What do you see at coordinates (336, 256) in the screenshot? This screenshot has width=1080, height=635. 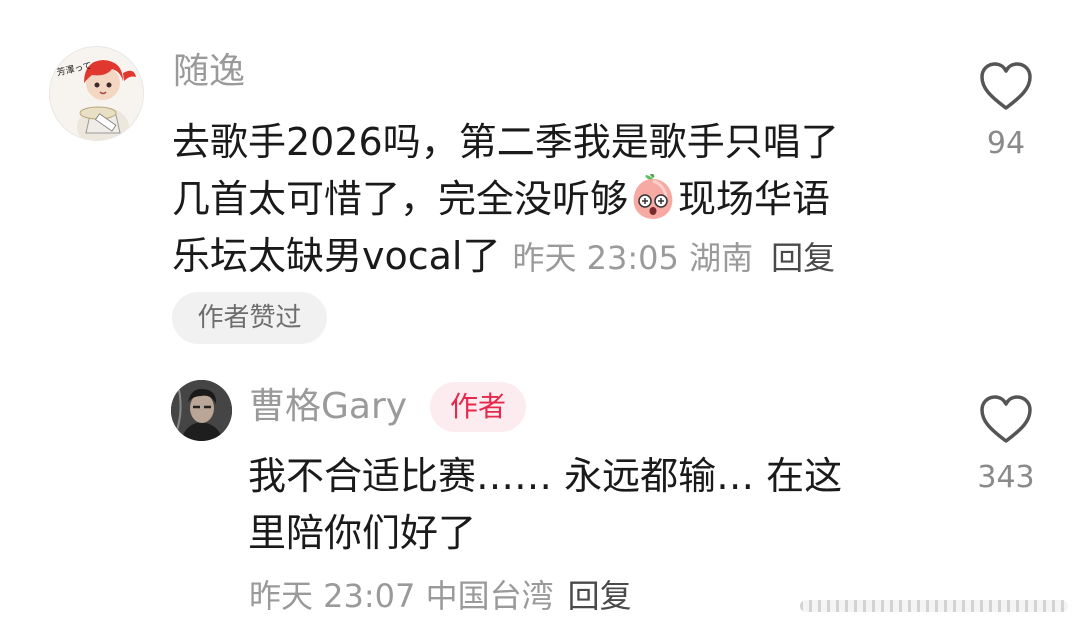 I see `comment-text-segment: 乐坛太缺男vocal了` at bounding box center [336, 256].